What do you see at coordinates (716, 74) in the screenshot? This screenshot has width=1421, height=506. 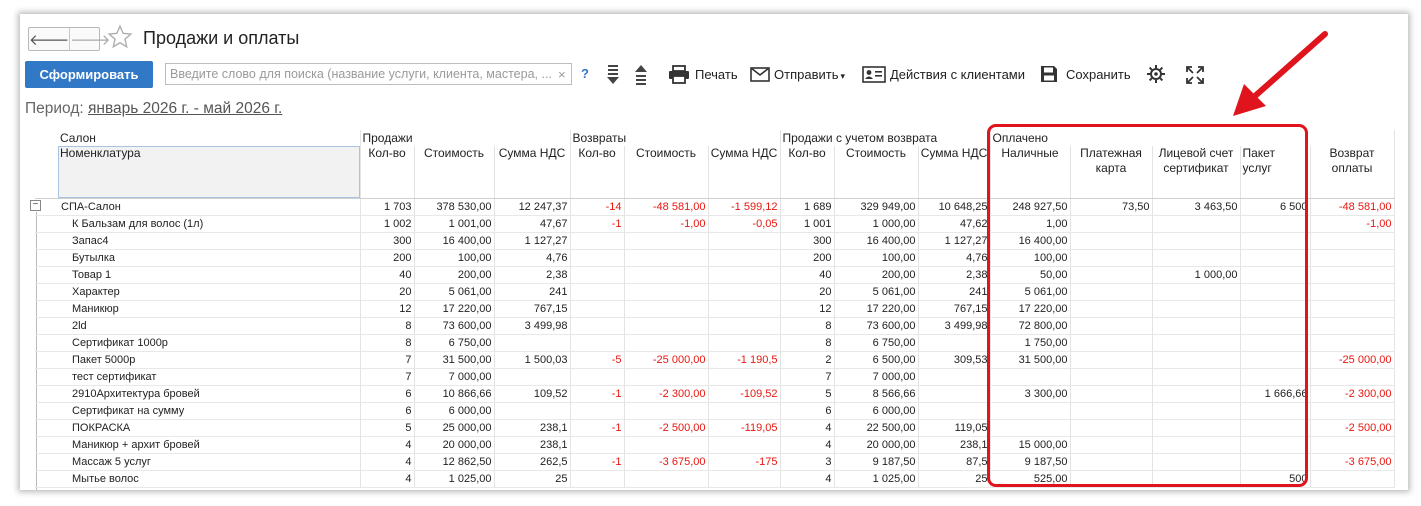 I see `print-button: Печать` at bounding box center [716, 74].